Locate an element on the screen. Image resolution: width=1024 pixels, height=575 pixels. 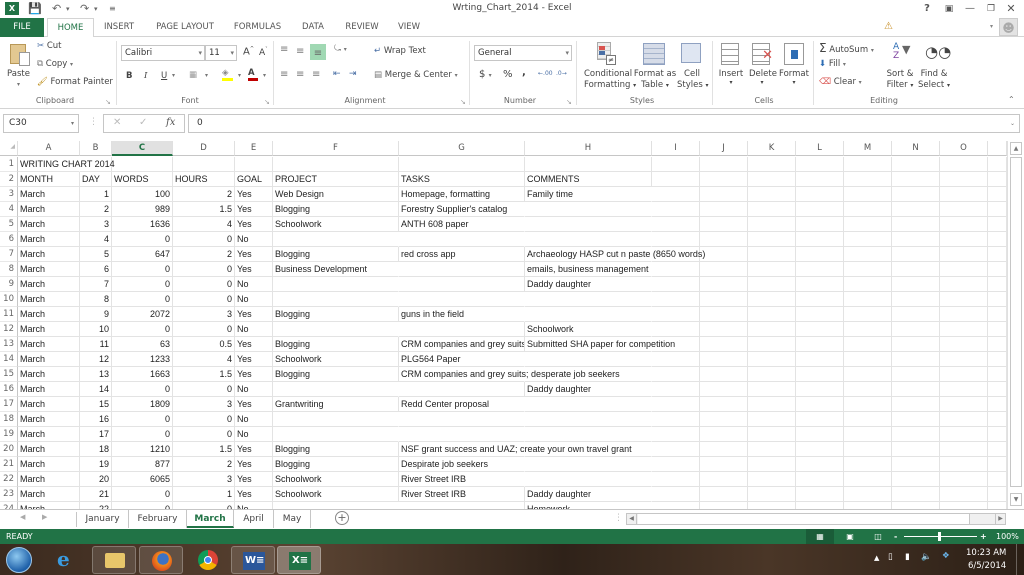
font-launcher-icon: ↘ is located at coordinates (267, 102).